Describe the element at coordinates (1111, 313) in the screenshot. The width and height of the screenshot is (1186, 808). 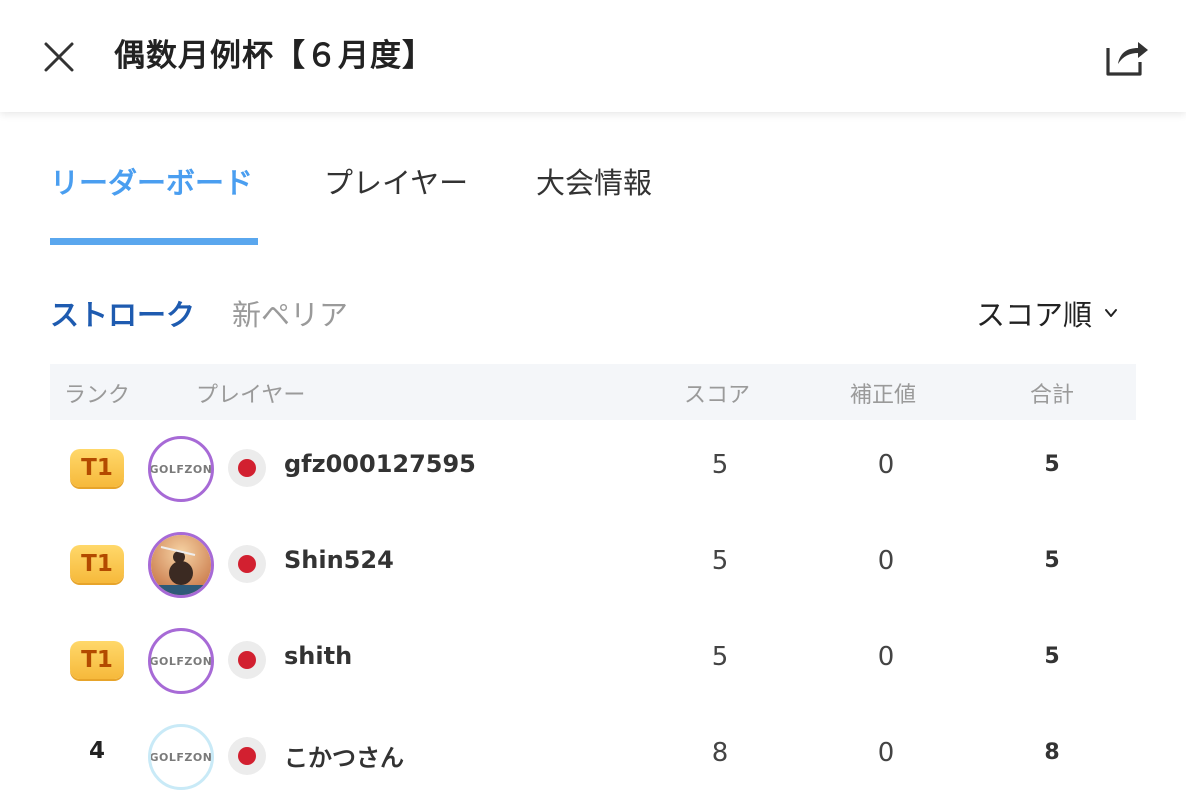
I see `chevron-down-icon` at that location.